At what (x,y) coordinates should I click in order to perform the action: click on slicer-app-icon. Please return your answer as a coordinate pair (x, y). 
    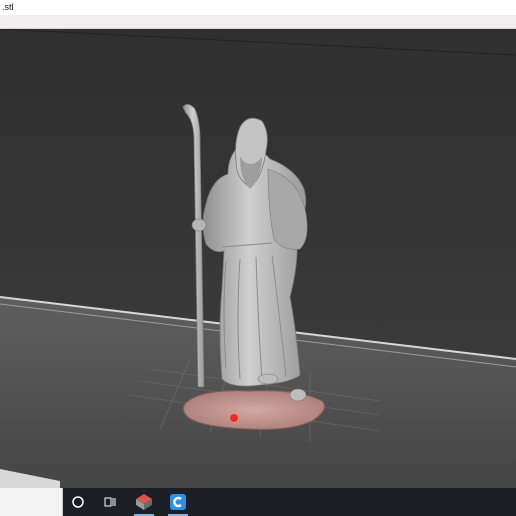
    Looking at the image, I should click on (144, 502).